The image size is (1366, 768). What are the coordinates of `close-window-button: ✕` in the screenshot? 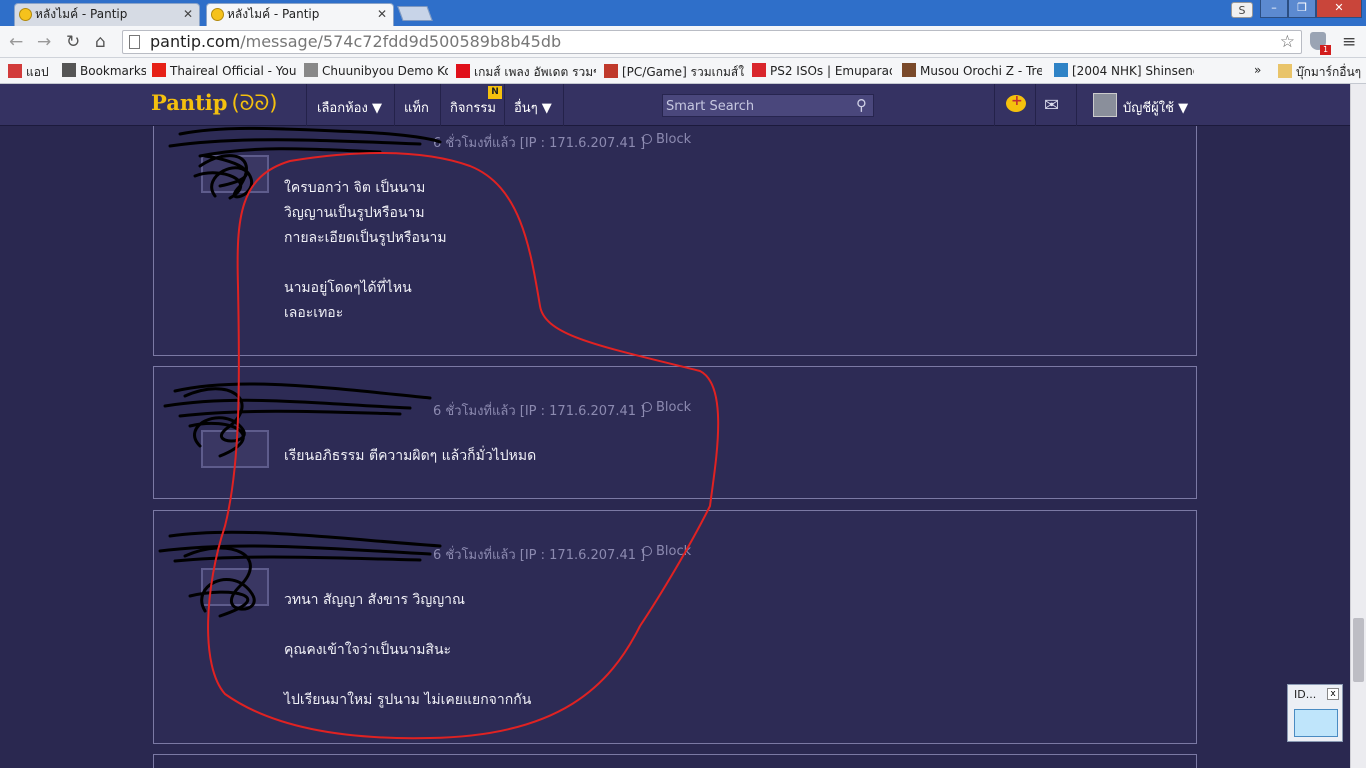 It's located at (1339, 9).